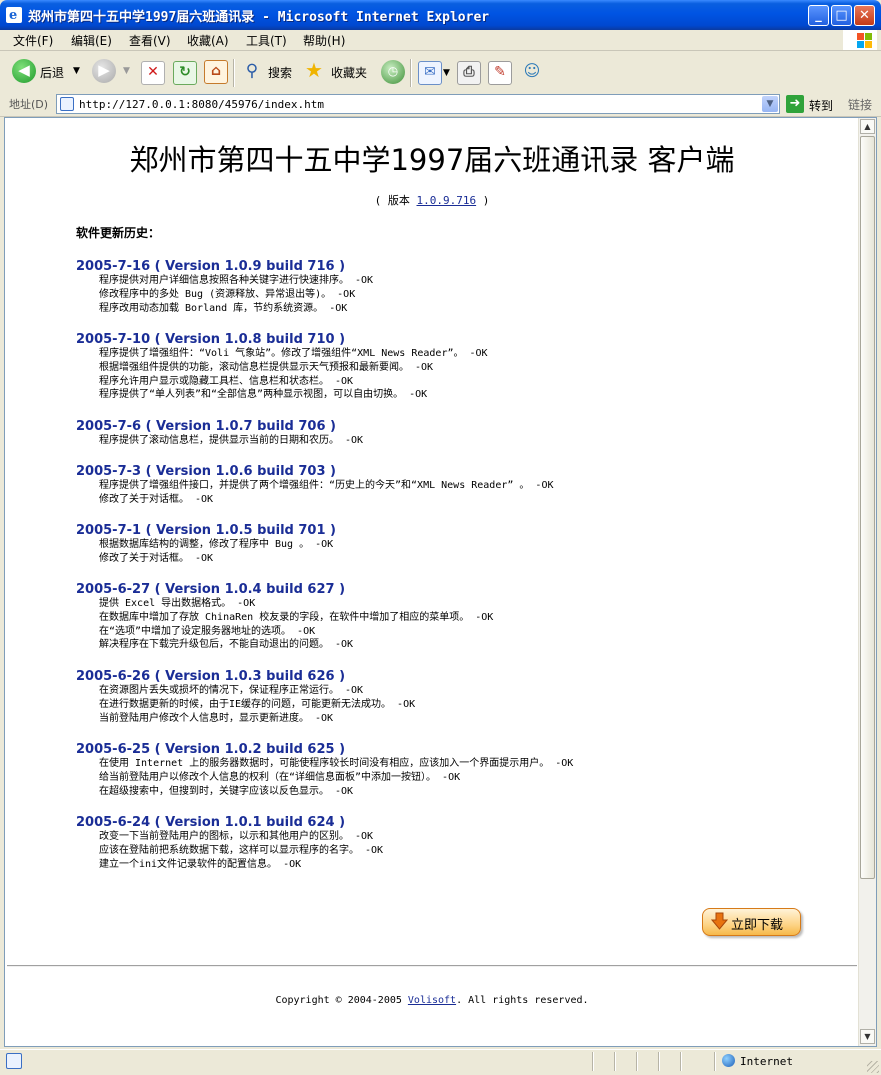 This screenshot has width=881, height=1075. I want to click on go-button: ➜ 转到, so click(811, 104).